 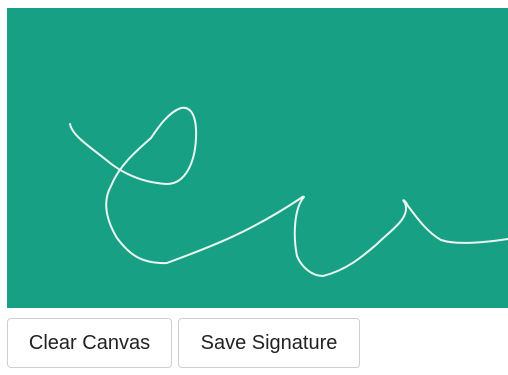 I want to click on save-signature-button: Save Signature, so click(x=269, y=343).